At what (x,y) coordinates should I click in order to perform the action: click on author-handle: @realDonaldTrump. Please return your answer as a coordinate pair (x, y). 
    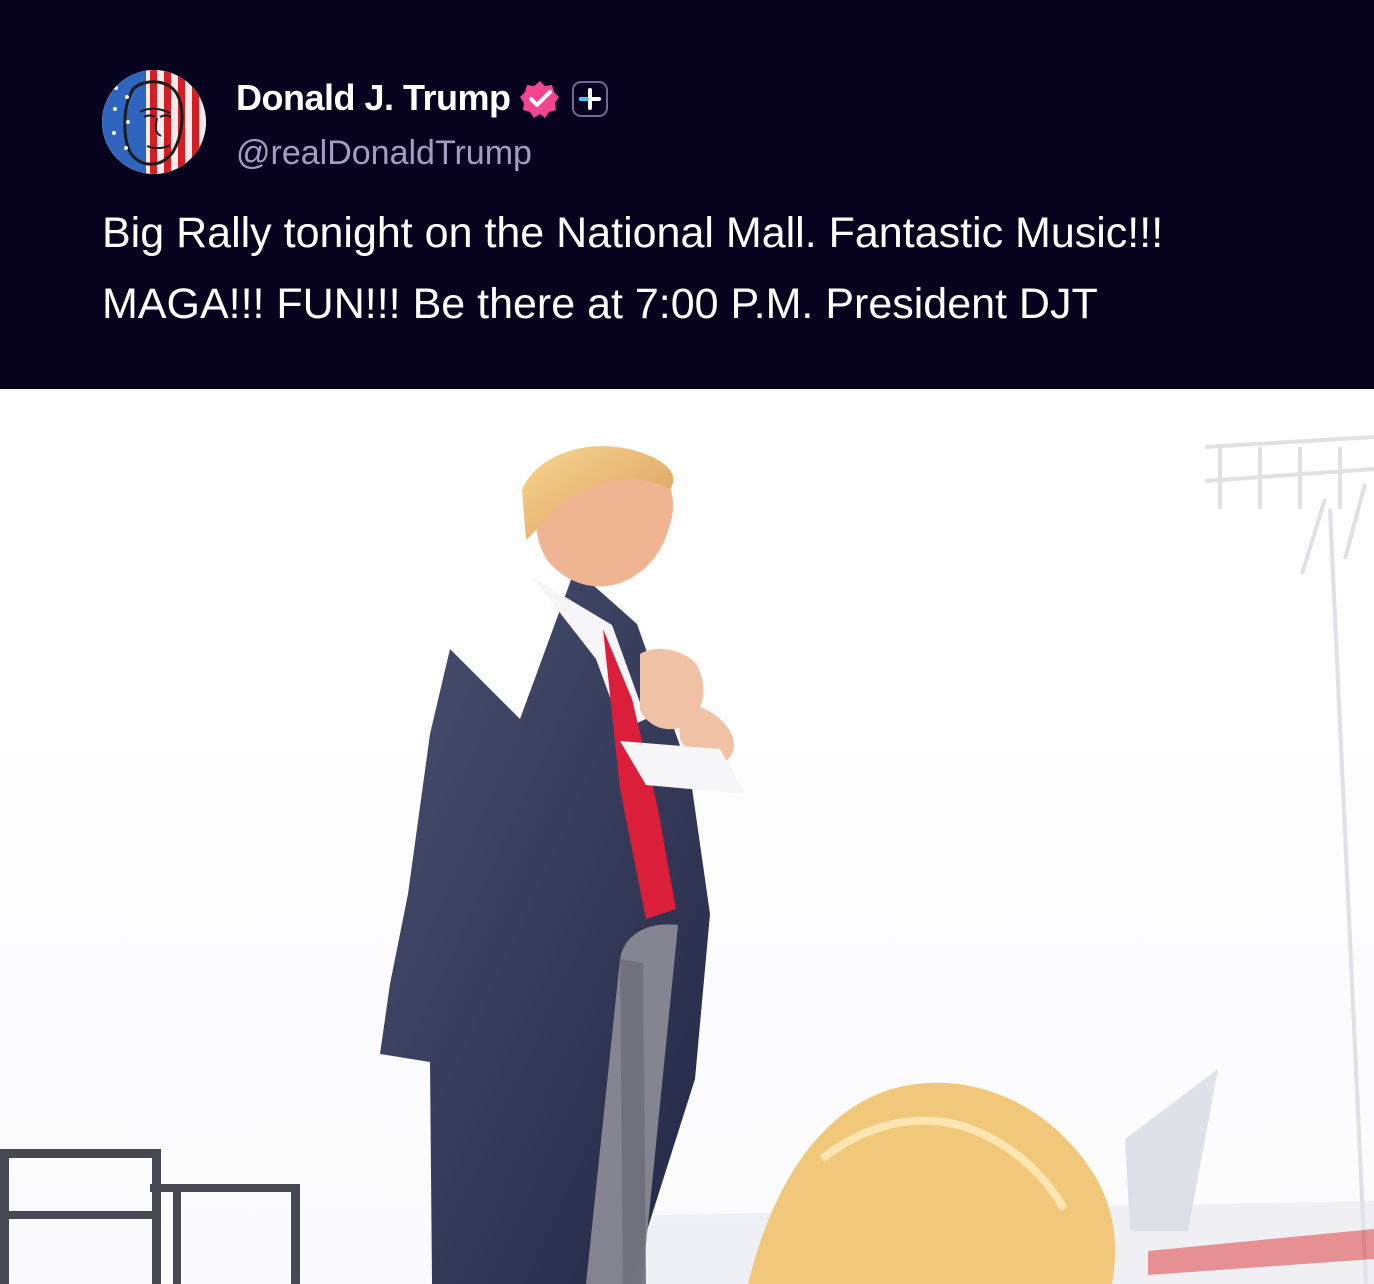
    Looking at the image, I should click on (384, 153).